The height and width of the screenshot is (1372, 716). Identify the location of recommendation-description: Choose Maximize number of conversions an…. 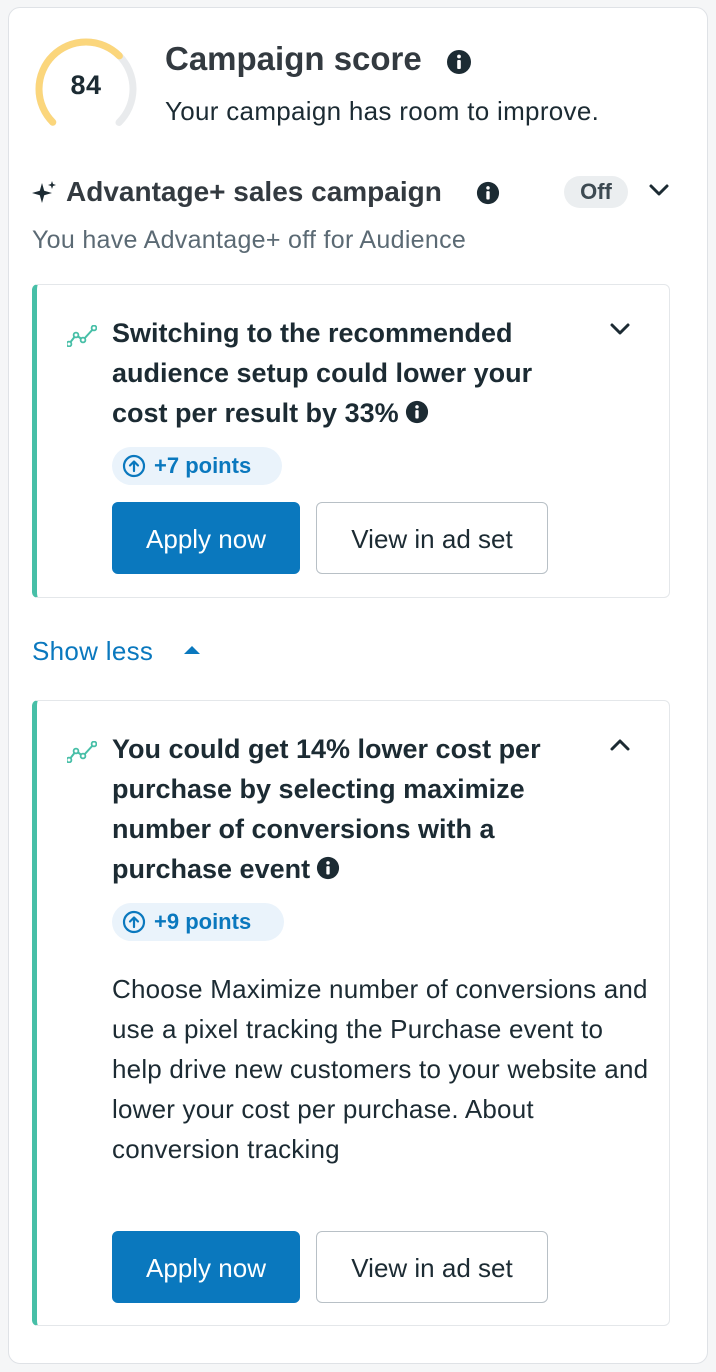
(380, 1069).